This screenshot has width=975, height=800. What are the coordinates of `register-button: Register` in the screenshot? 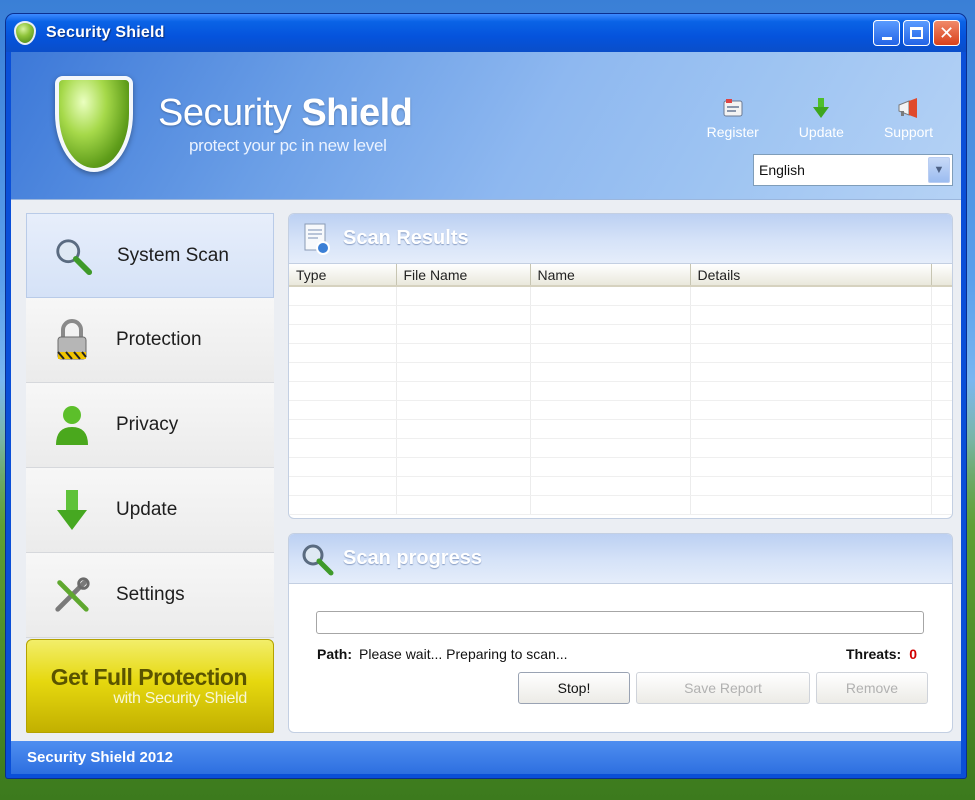 It's located at (733, 118).